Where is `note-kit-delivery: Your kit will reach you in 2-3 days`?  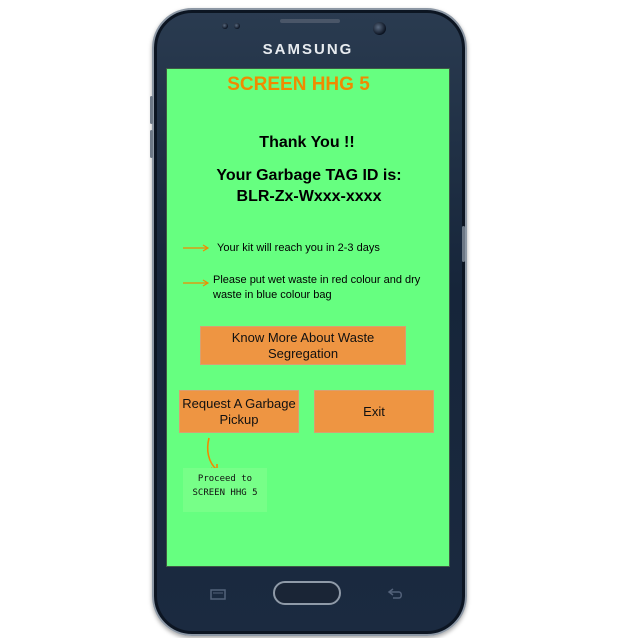
note-kit-delivery: Your kit will reach you in 2-3 days is located at coordinates (298, 248).